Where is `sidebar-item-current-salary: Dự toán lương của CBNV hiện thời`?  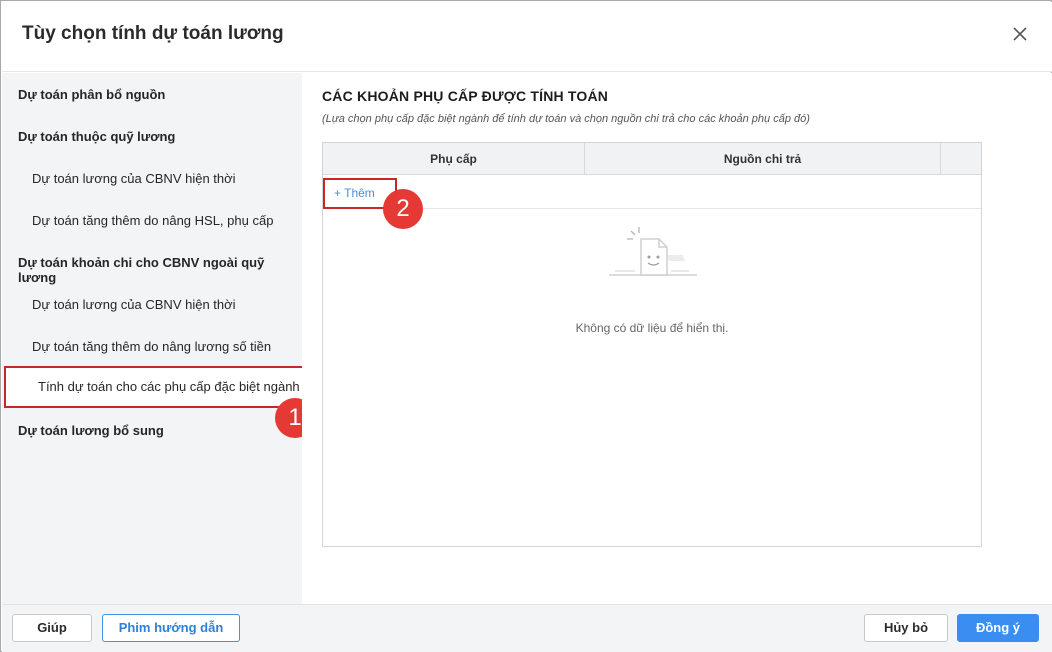
sidebar-item-current-salary: Dự toán lương của CBNV hiện thời is located at coordinates (152, 178).